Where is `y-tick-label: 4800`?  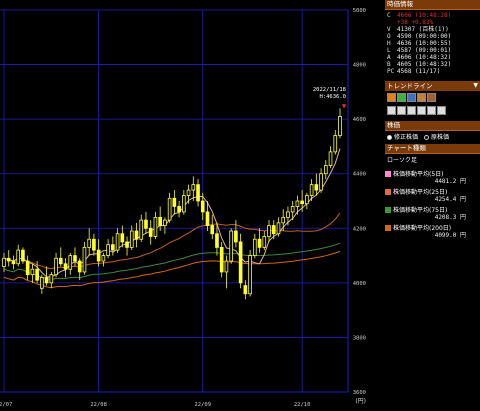 y-tick-label: 4800 is located at coordinates (359, 66).